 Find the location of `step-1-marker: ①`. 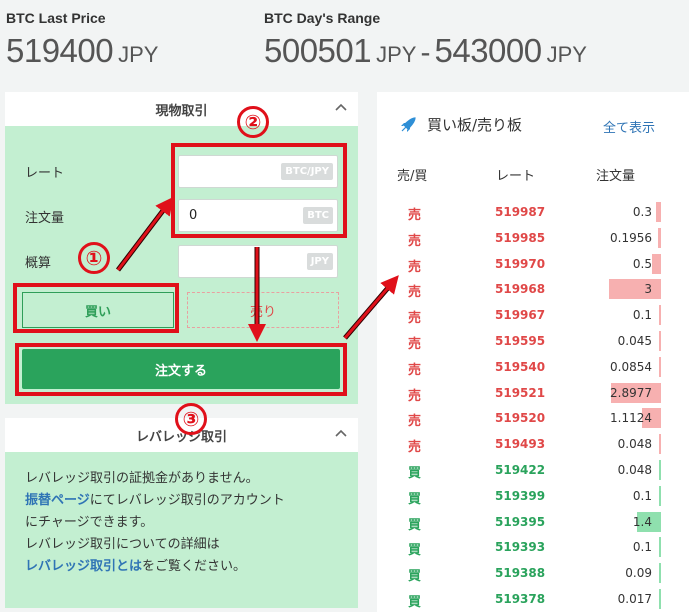

step-1-marker: ① is located at coordinates (94, 258).